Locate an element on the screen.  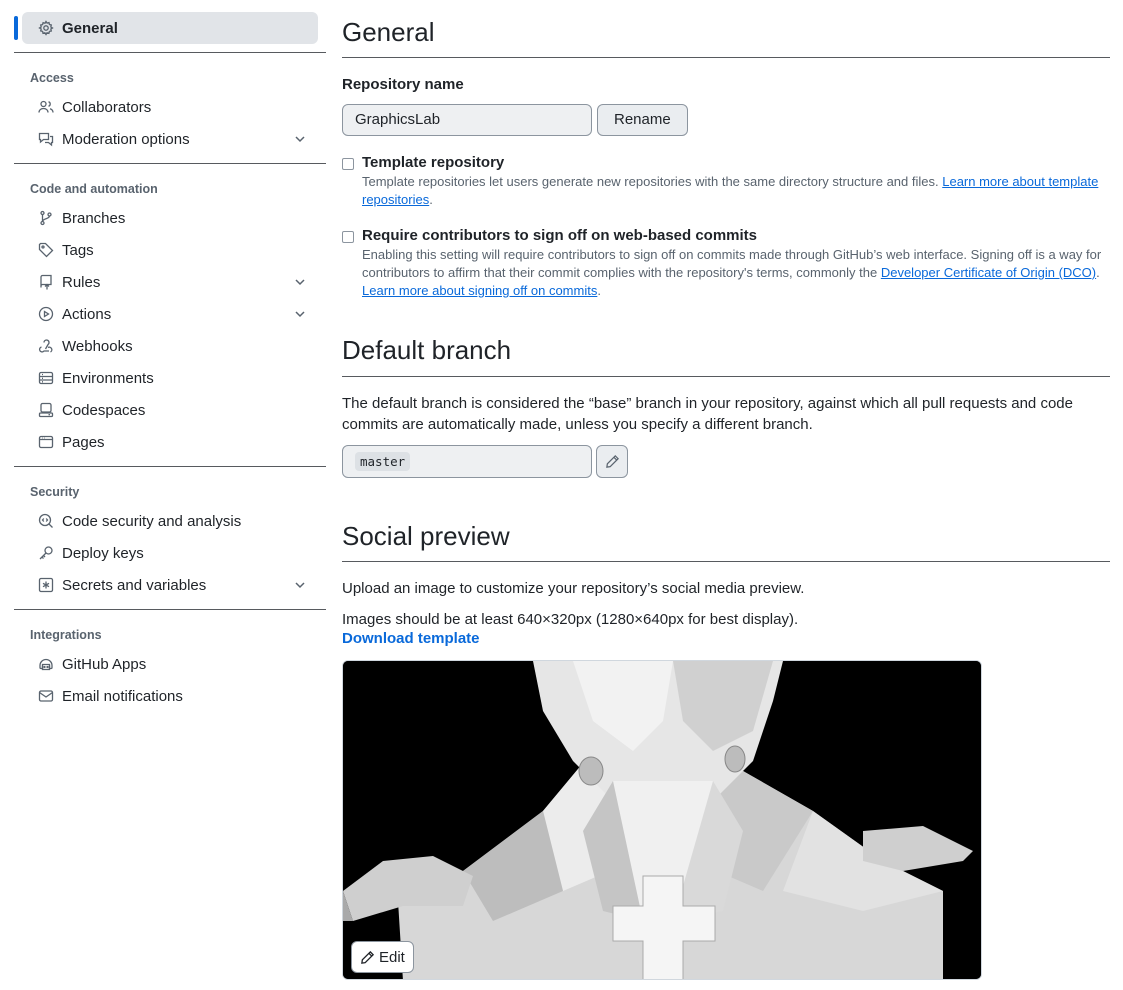
sidebar-item-collaborators: Collaborators is located at coordinates (170, 107).